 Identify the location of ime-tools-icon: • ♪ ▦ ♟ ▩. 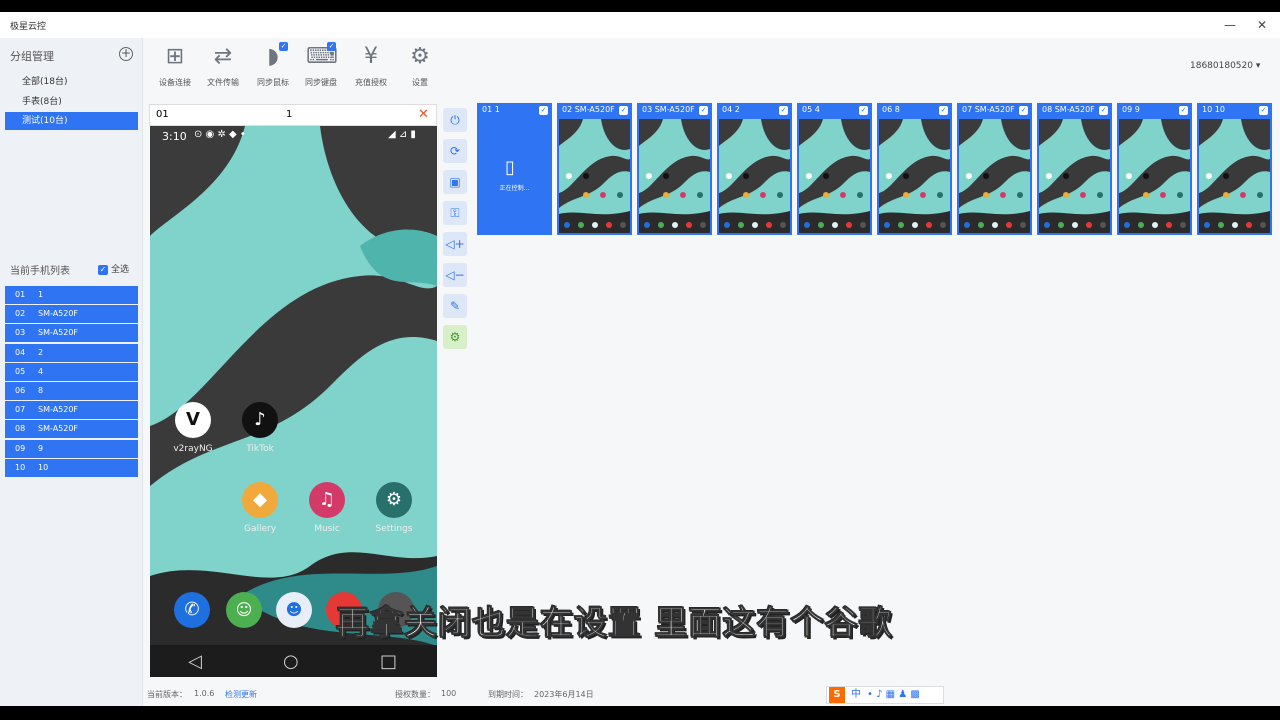
(893, 695).